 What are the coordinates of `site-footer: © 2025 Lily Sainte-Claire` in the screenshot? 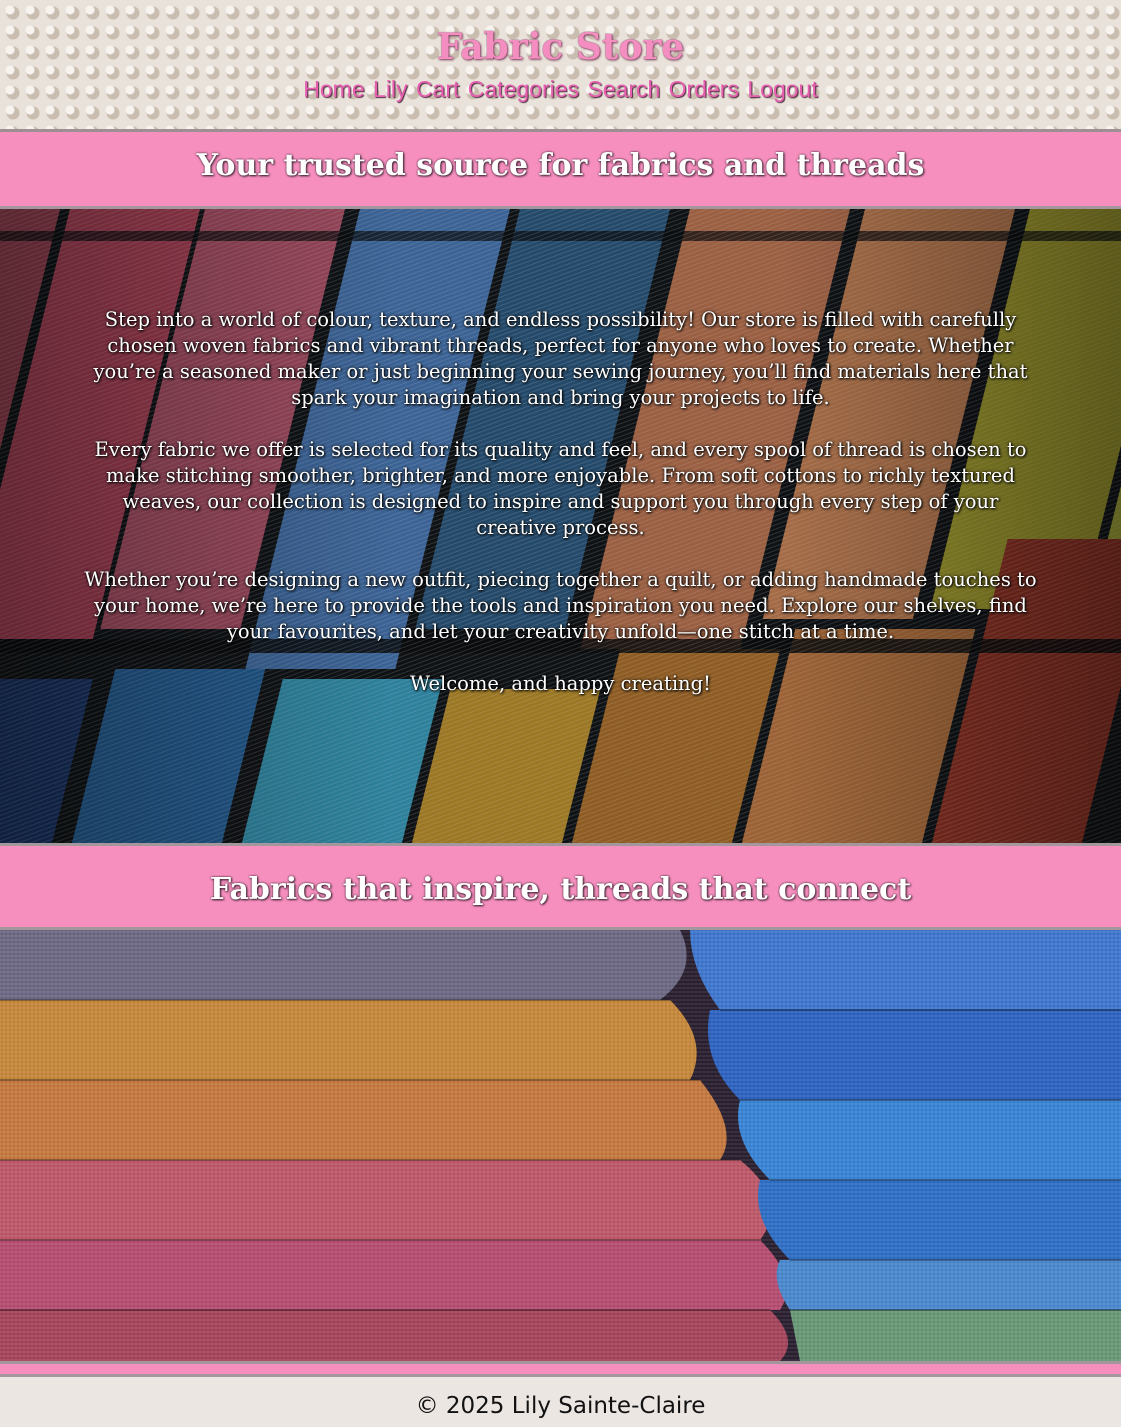 It's located at (560, 1402).